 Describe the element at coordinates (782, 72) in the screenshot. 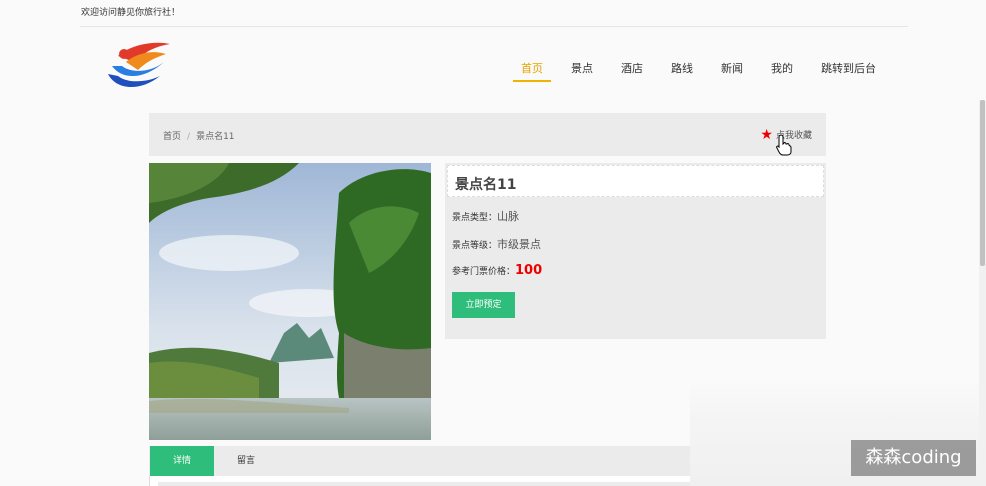

I see `nav-item-mine: 我的` at that location.